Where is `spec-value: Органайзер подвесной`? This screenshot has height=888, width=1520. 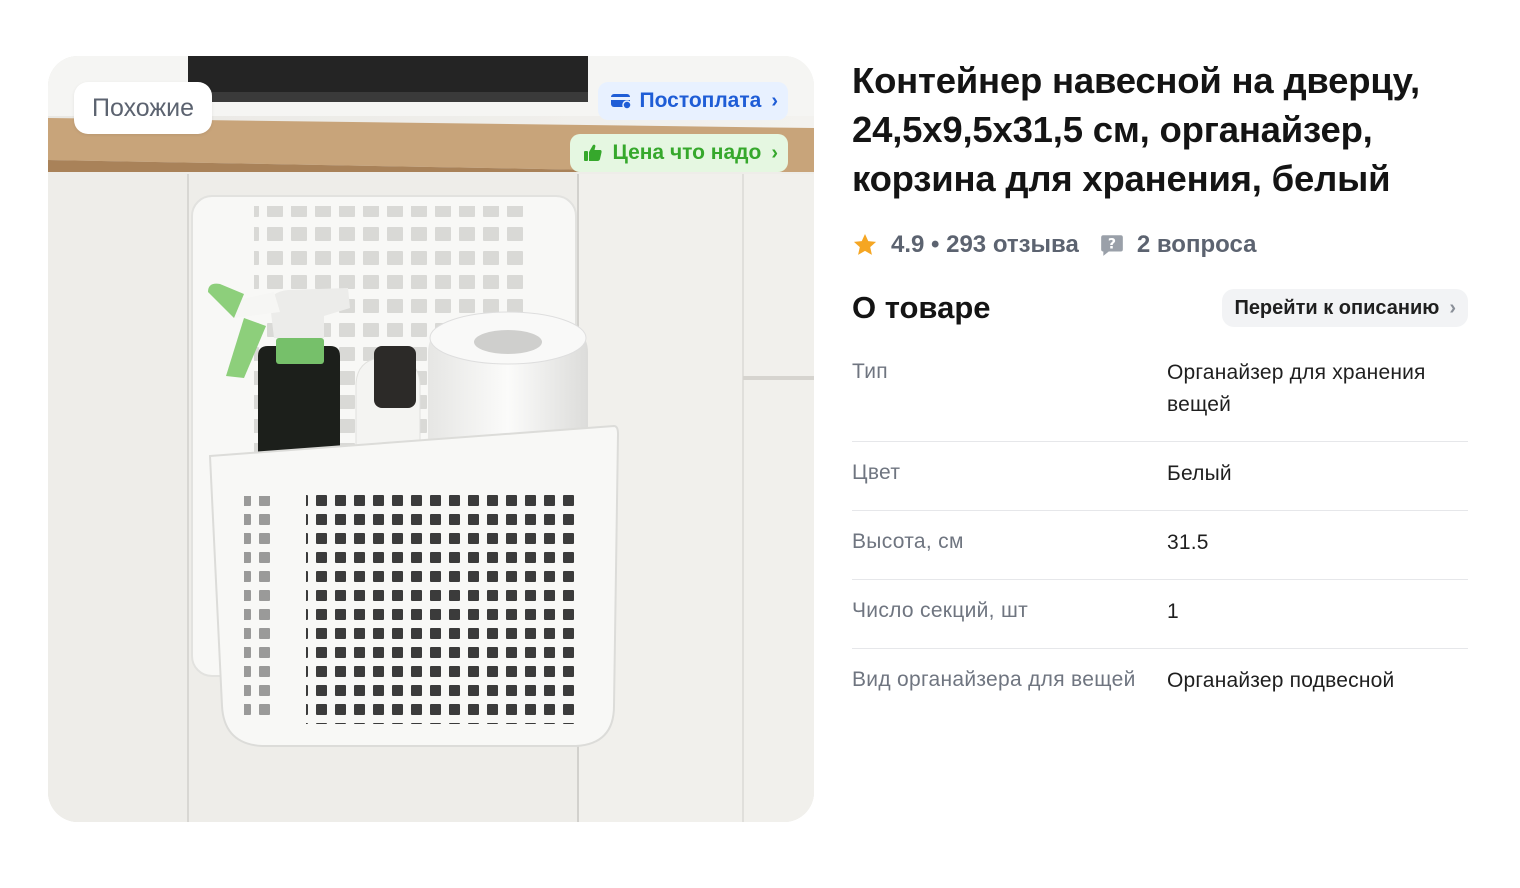
spec-value: Органайзер подвесной is located at coordinates (1281, 680).